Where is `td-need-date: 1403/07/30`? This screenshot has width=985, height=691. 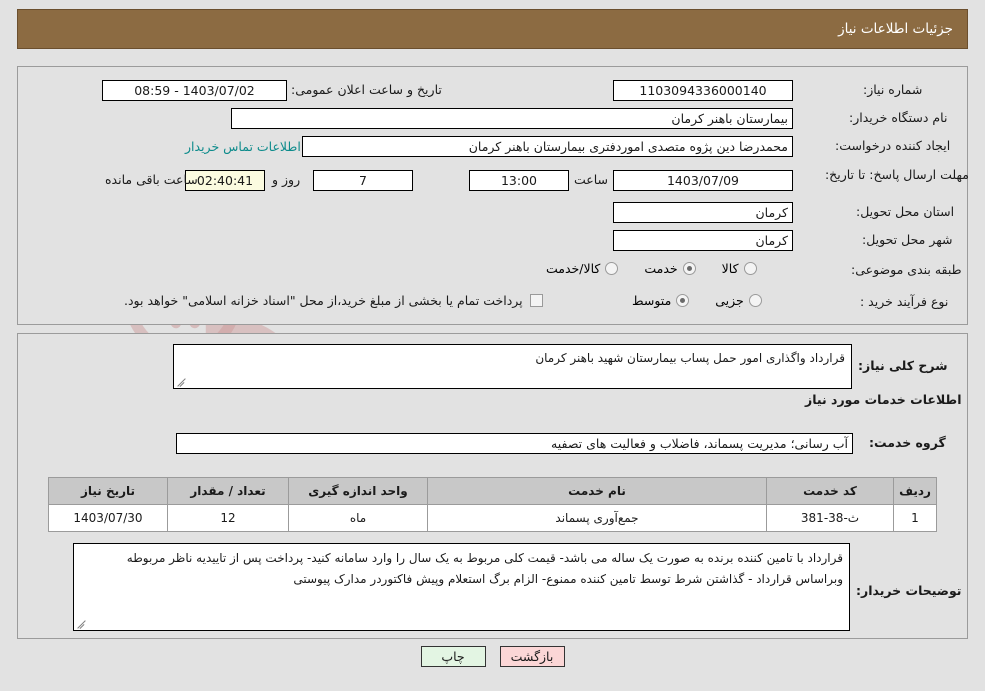
td-need-date: 1403/07/30 is located at coordinates (108, 518).